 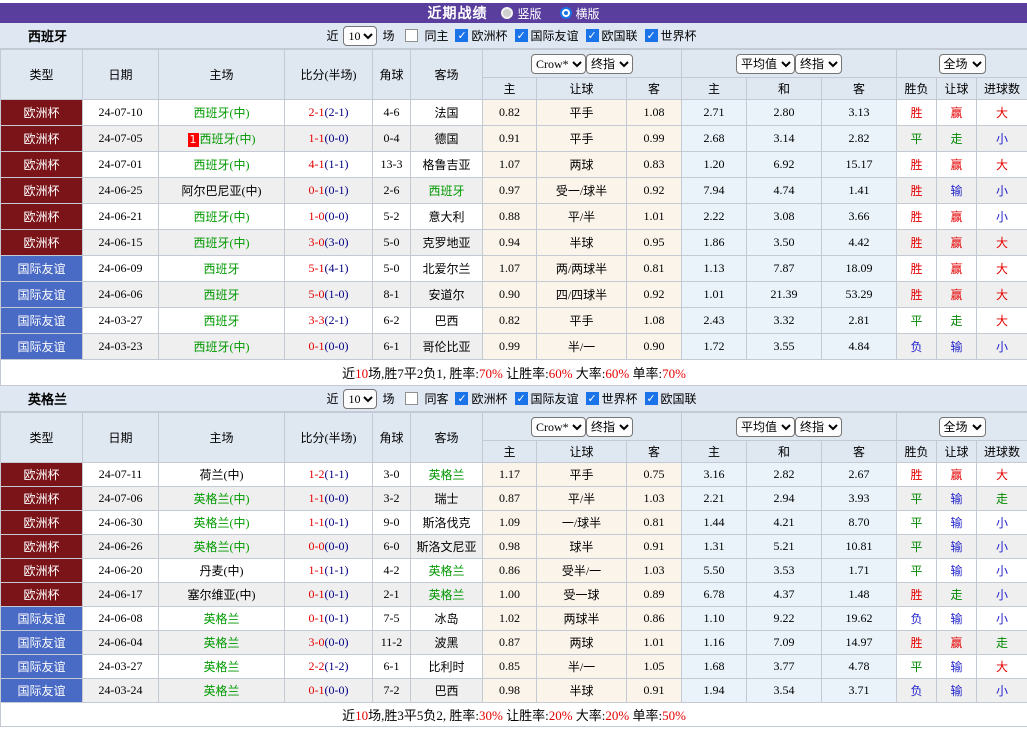 I want to click on score-cell: 5-1(4-1), so click(x=328, y=268).